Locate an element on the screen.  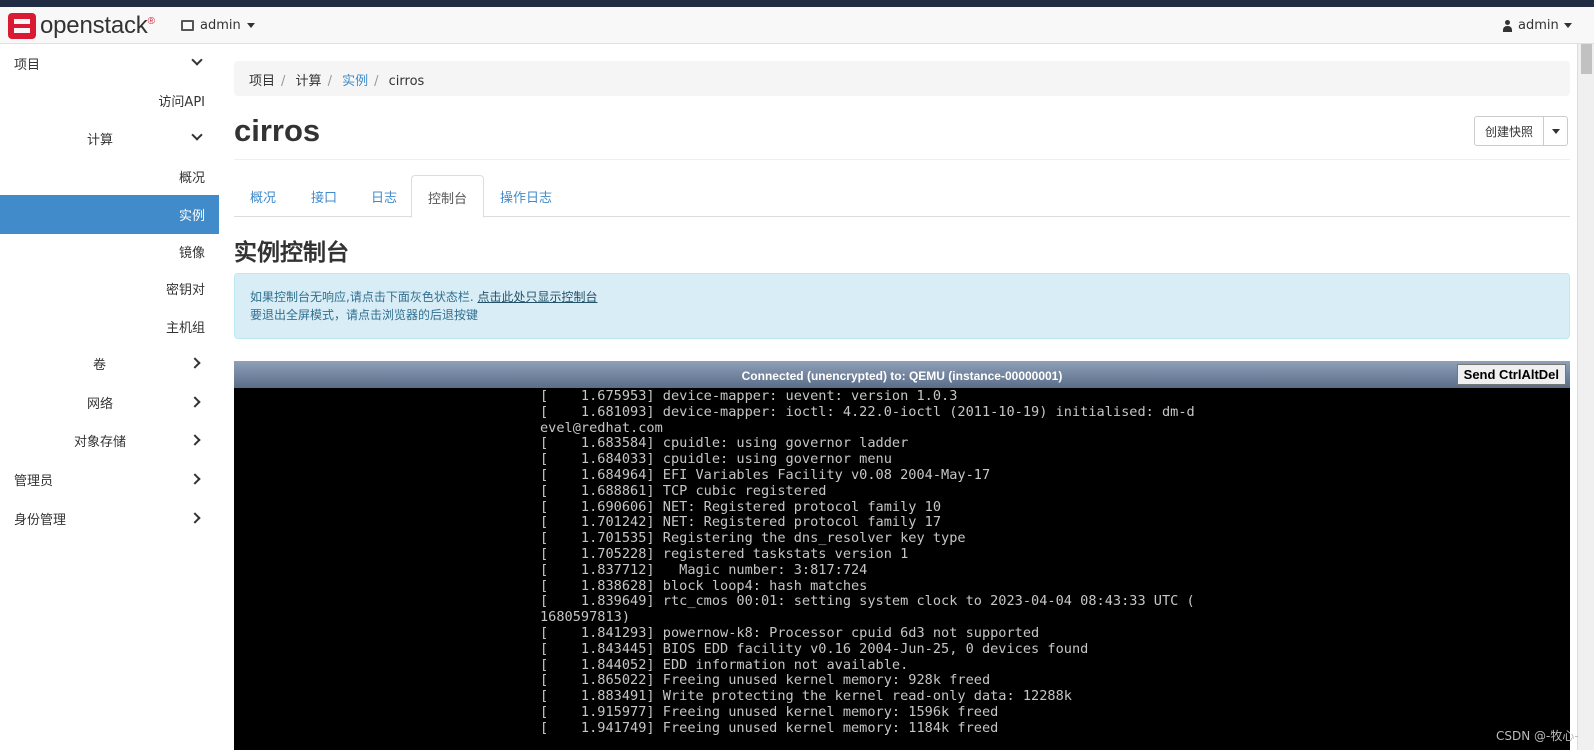
send-ctrlaltdel-button: Send CtrlAltDel is located at coordinates (1511, 374).